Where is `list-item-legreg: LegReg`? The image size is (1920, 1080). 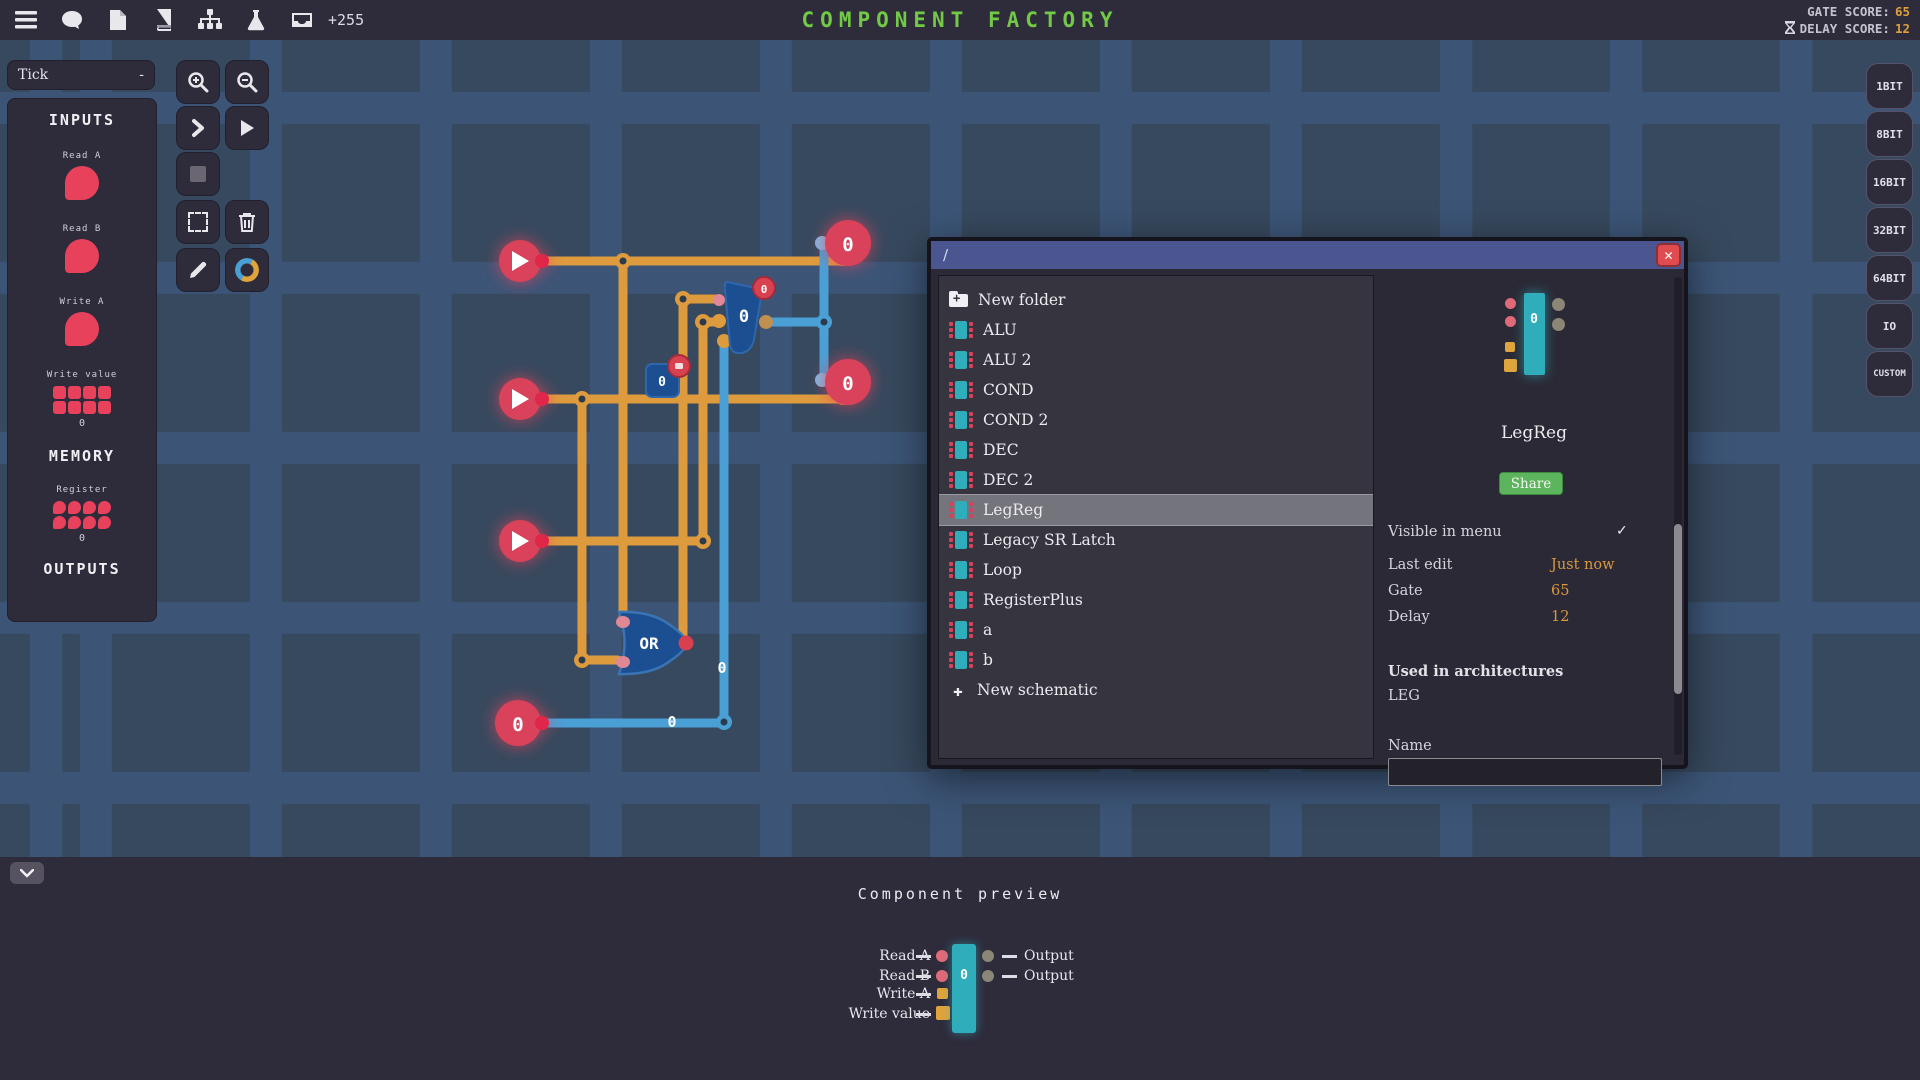
list-item-legreg: LegReg is located at coordinates (1156, 510).